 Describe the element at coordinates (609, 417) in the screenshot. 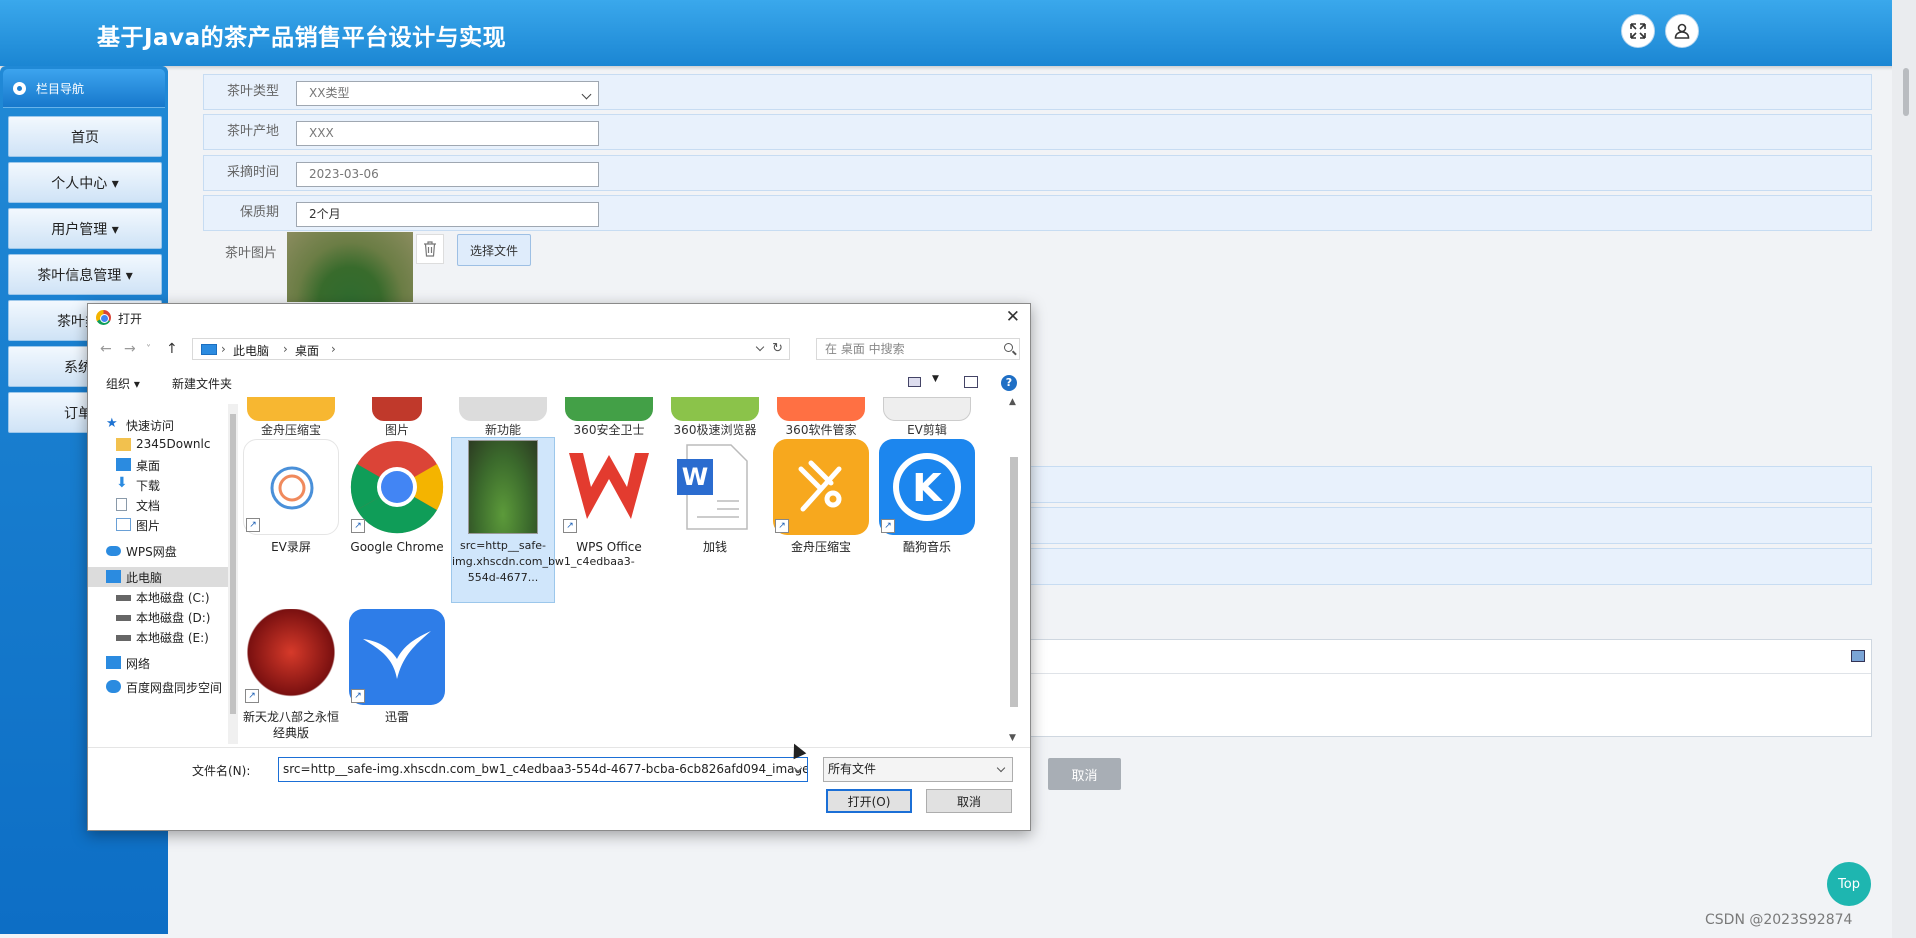

I see `file-item-partial: 360安全卫士` at that location.